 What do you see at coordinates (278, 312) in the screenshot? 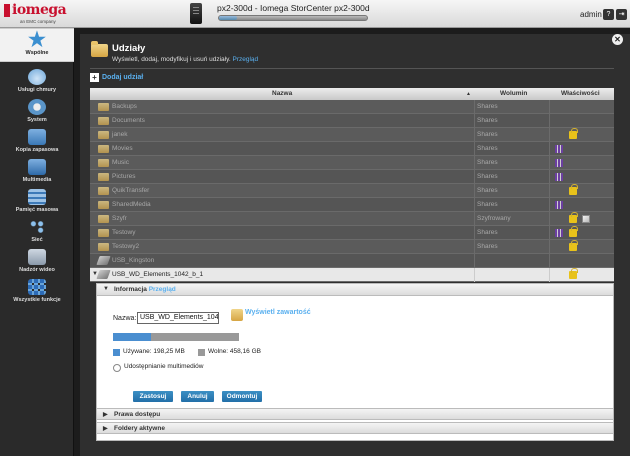
I see `view-contents-link: Wyświetl zawartość` at bounding box center [278, 312].